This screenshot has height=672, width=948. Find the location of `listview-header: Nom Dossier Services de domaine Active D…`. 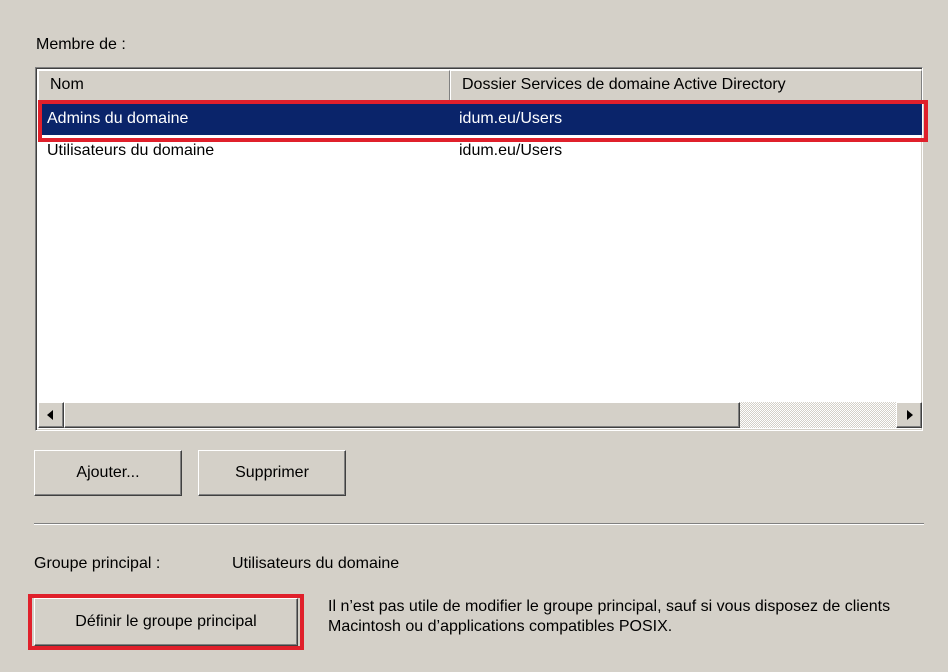

listview-header: Nom Dossier Services de domaine Active D… is located at coordinates (480, 86).